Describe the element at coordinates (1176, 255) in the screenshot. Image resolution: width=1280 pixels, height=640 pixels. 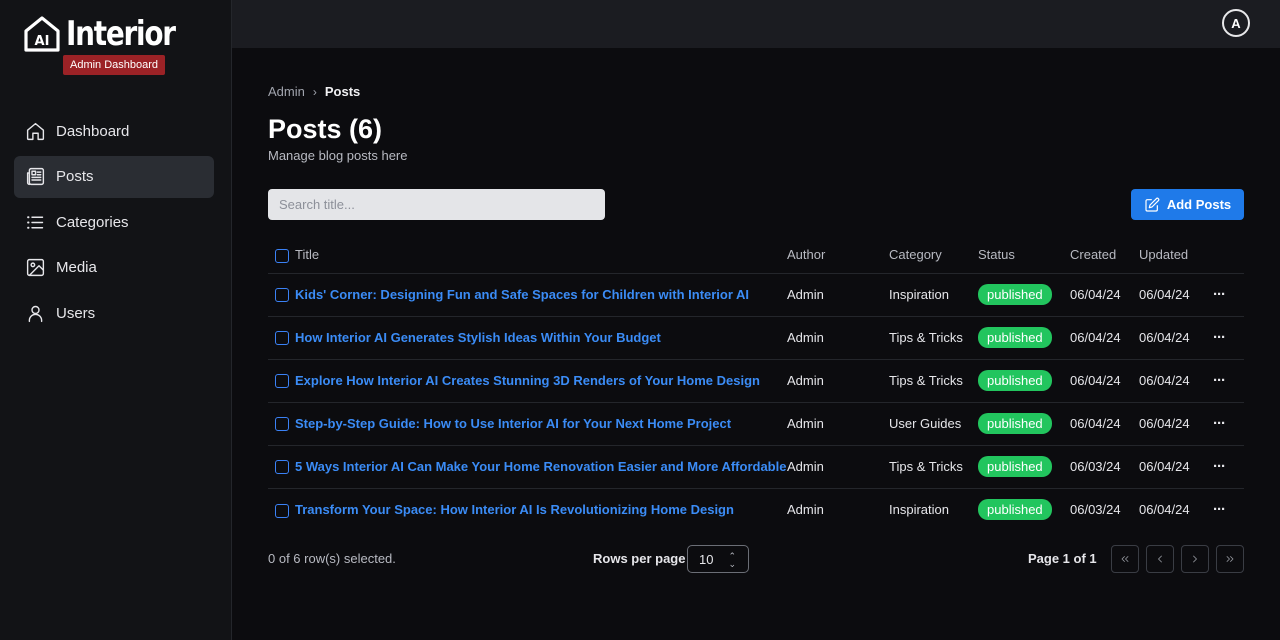
I see `column-header-updated: Updated` at that location.